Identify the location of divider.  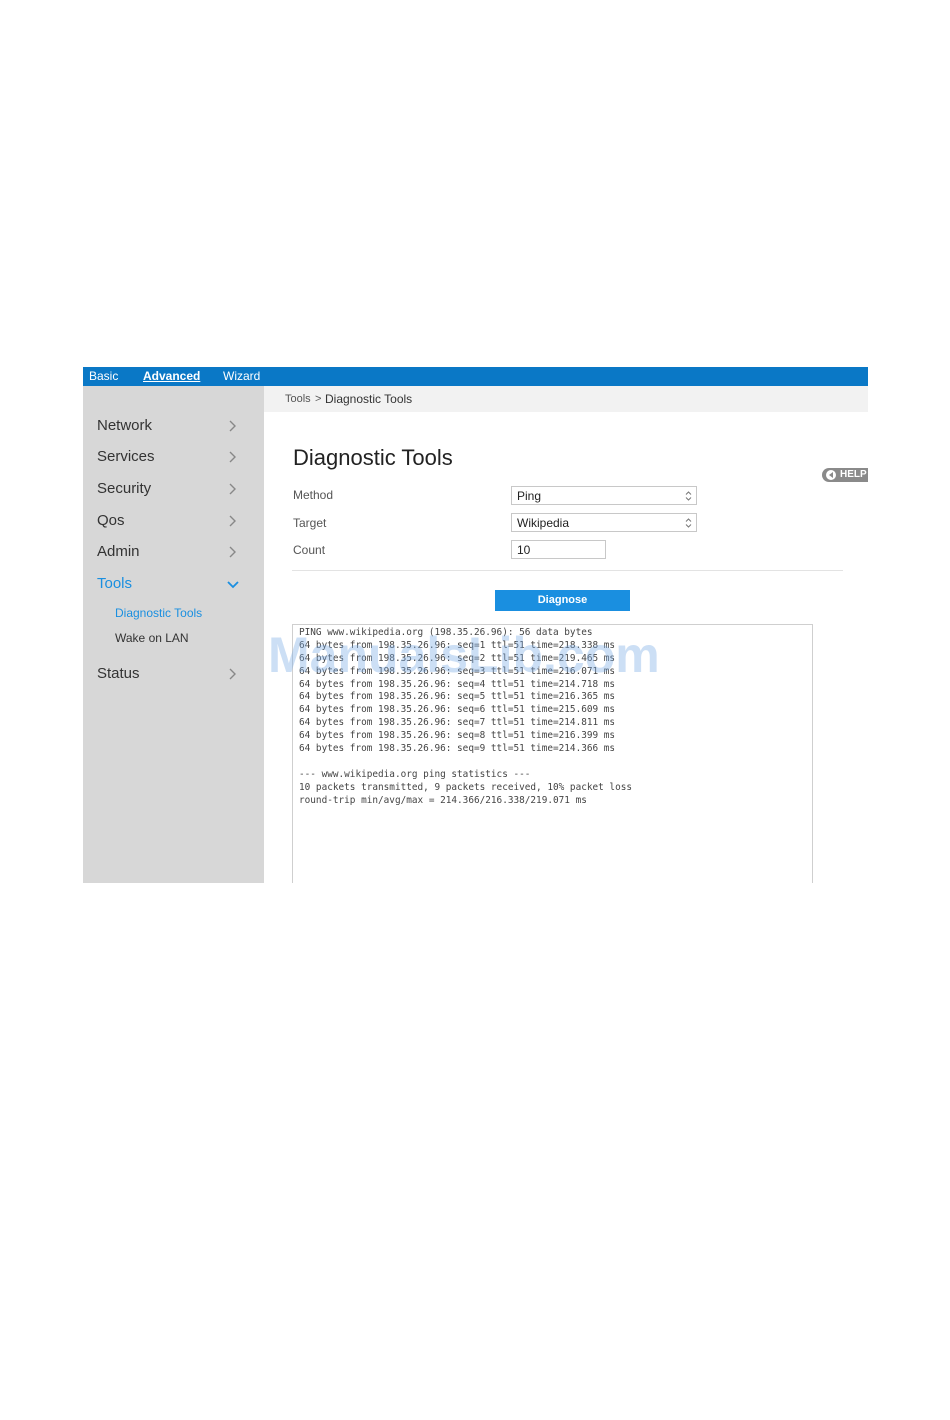
(567, 570).